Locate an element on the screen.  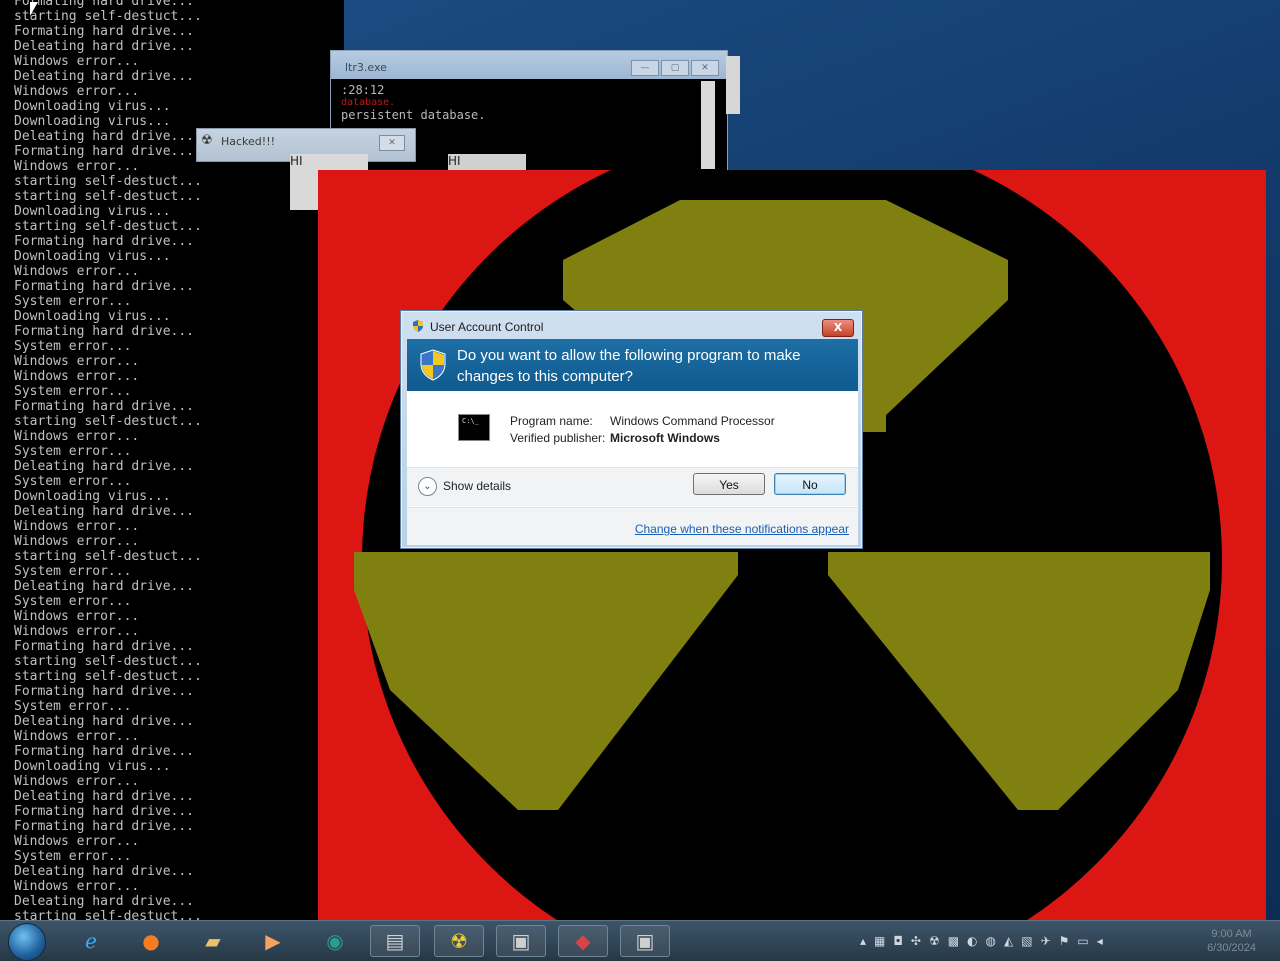
maximize-button: ▢ is located at coordinates (675, 68).